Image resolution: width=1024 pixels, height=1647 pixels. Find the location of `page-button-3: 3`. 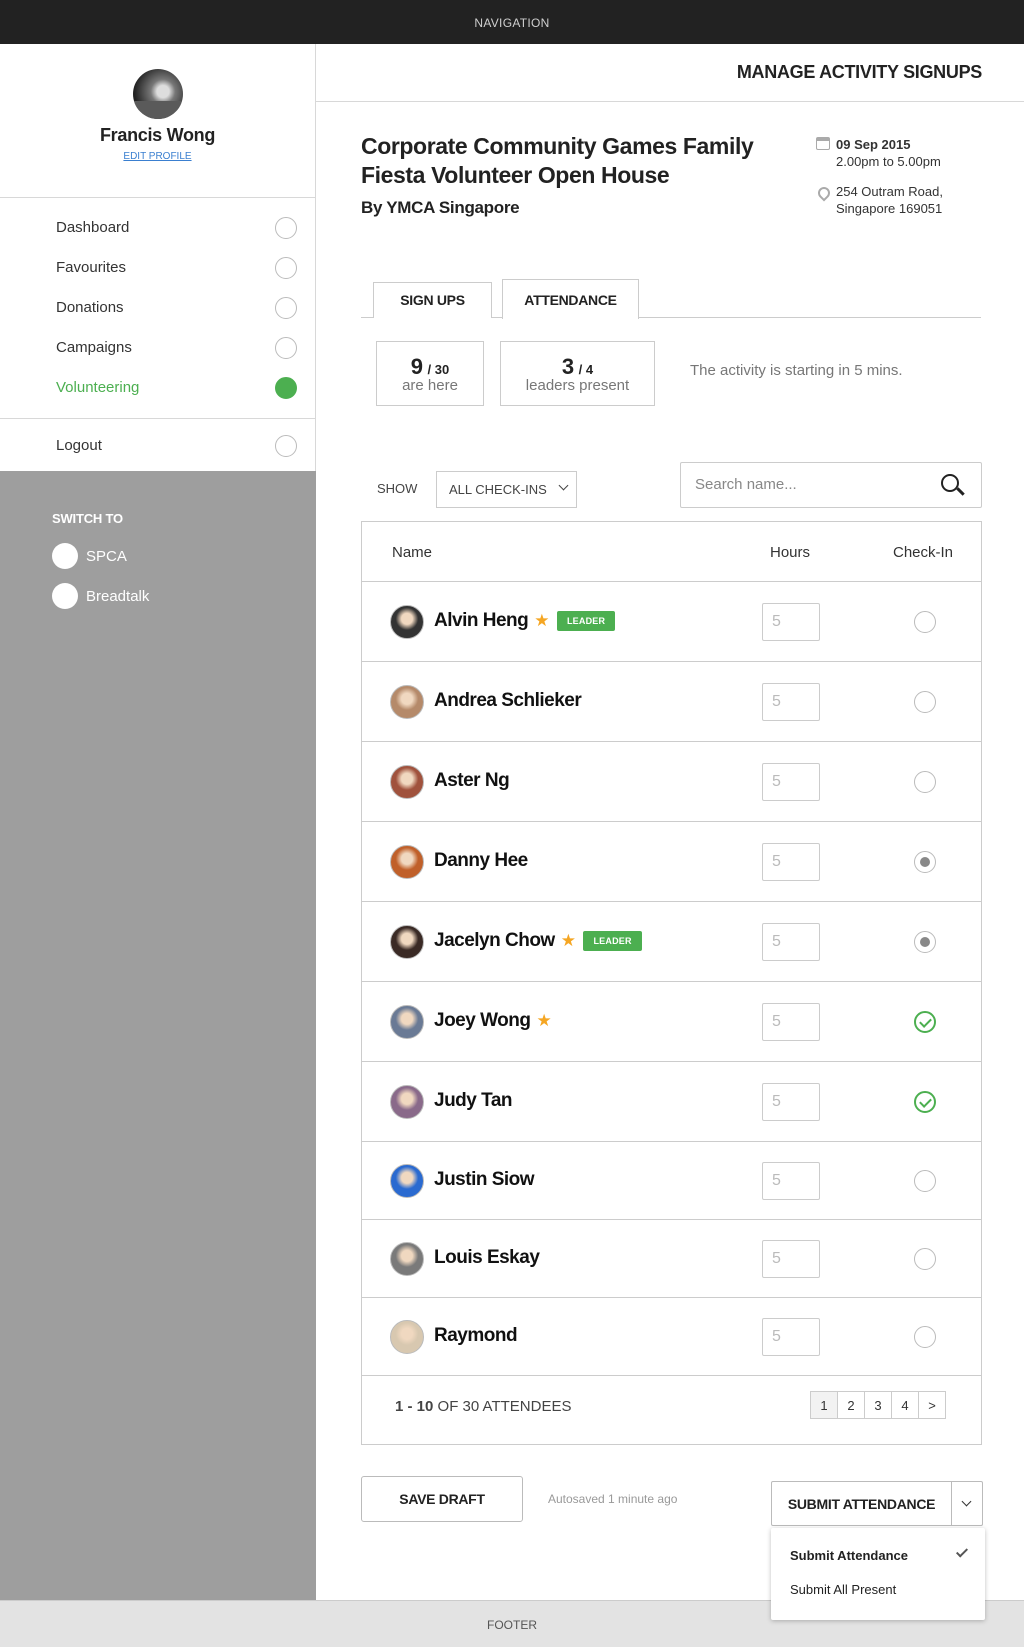

page-button-3: 3 is located at coordinates (878, 1405).